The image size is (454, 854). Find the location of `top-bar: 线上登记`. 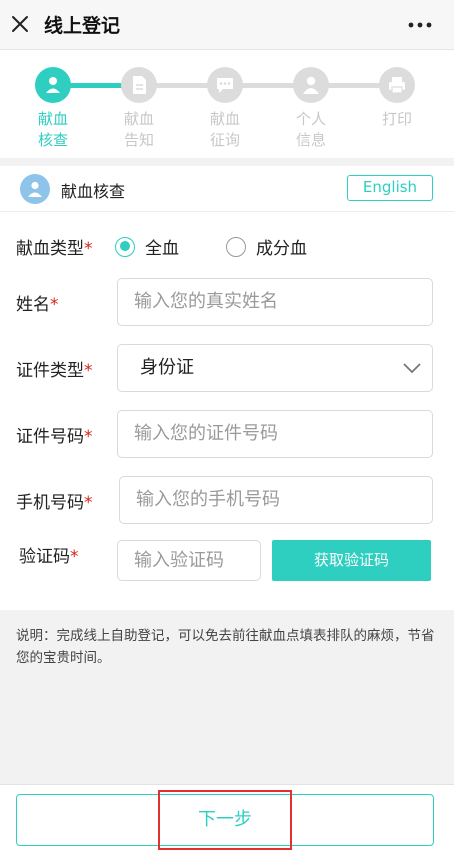

top-bar: 线上登记 is located at coordinates (227, 25).